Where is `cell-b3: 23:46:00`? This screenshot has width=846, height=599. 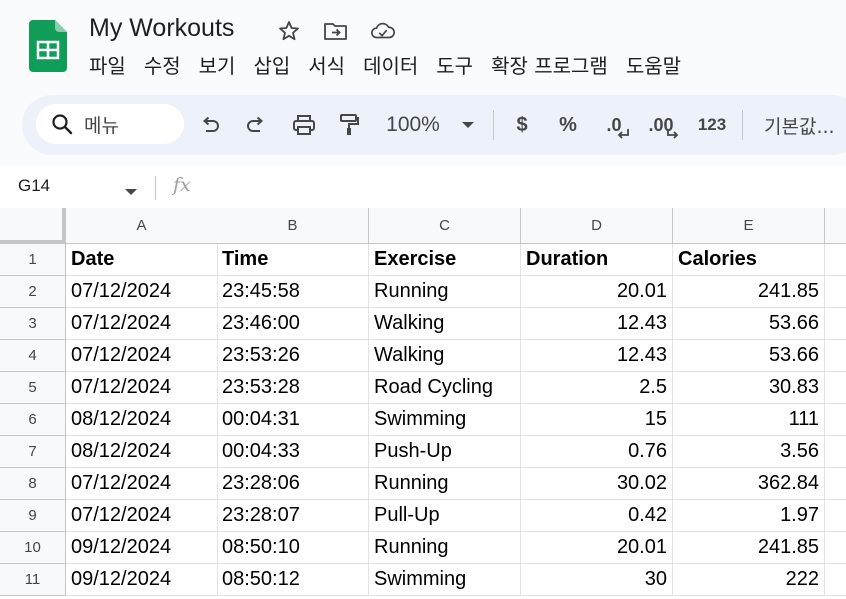 cell-b3: 23:46:00 is located at coordinates (293, 324).